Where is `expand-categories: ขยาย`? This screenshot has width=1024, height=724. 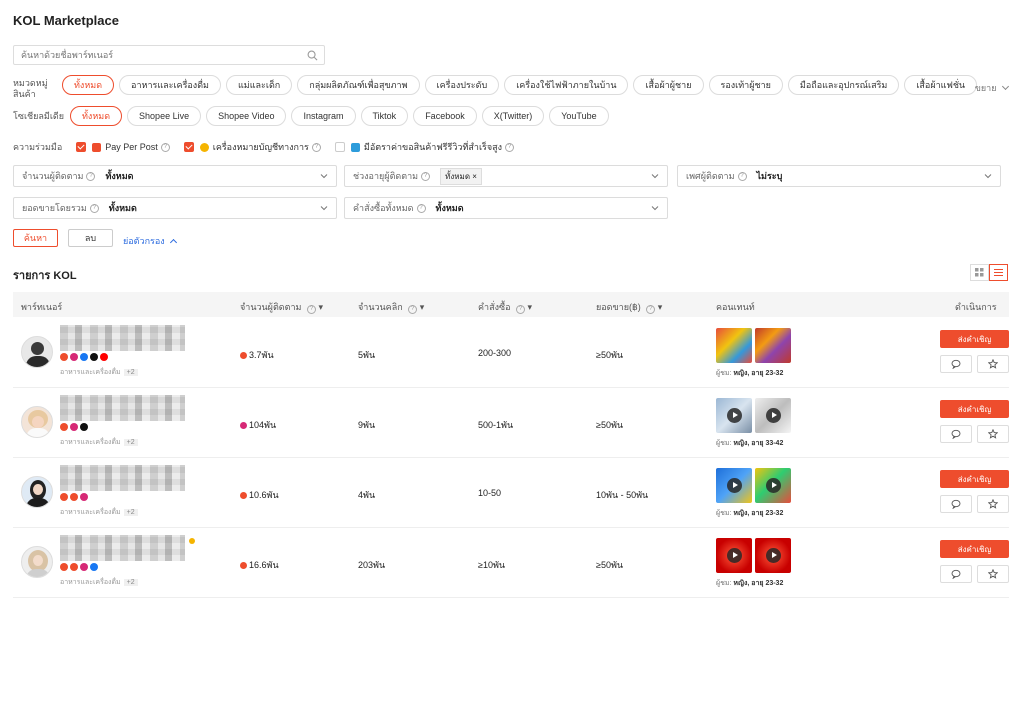
expand-categories: ขยาย is located at coordinates (992, 88).